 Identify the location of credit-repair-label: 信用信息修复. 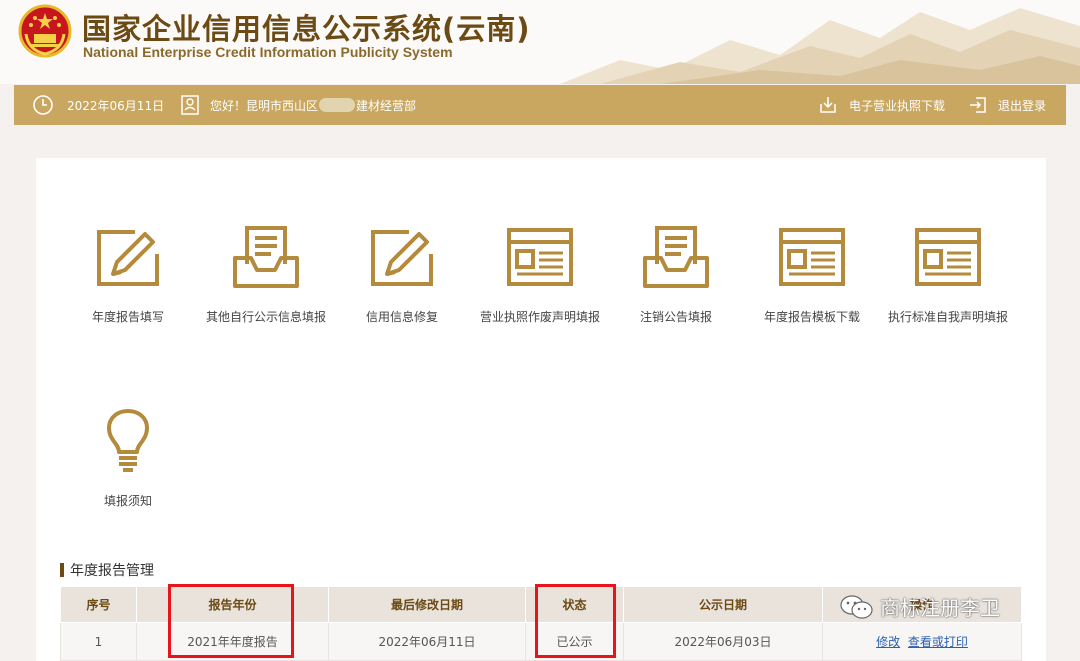
(402, 316).